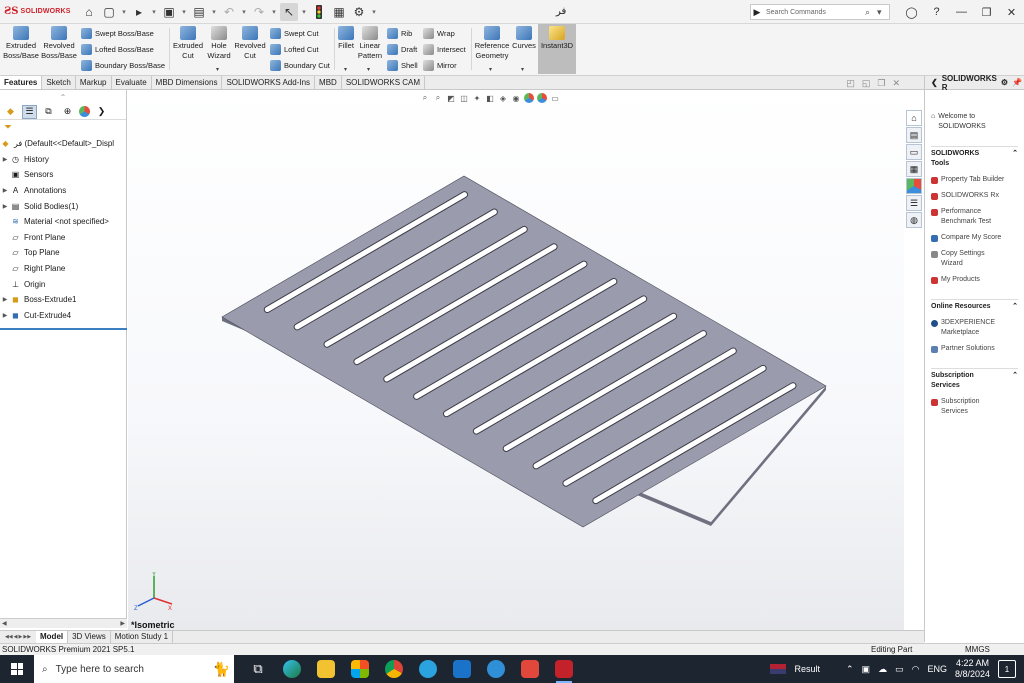  Describe the element at coordinates (63, 284) in the screenshot. I see `tree-item-origin: ⊥ Origin` at that location.